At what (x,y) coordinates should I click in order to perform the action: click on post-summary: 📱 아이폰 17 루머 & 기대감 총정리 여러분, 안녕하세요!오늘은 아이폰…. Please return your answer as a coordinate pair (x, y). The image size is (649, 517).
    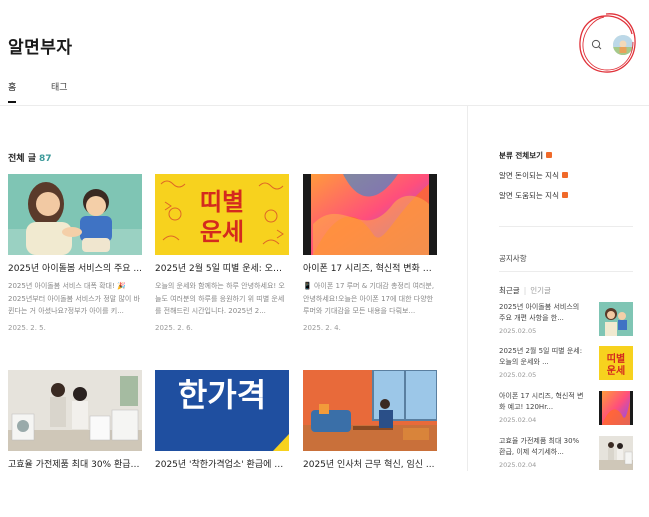
    Looking at the image, I should click on (369, 298).